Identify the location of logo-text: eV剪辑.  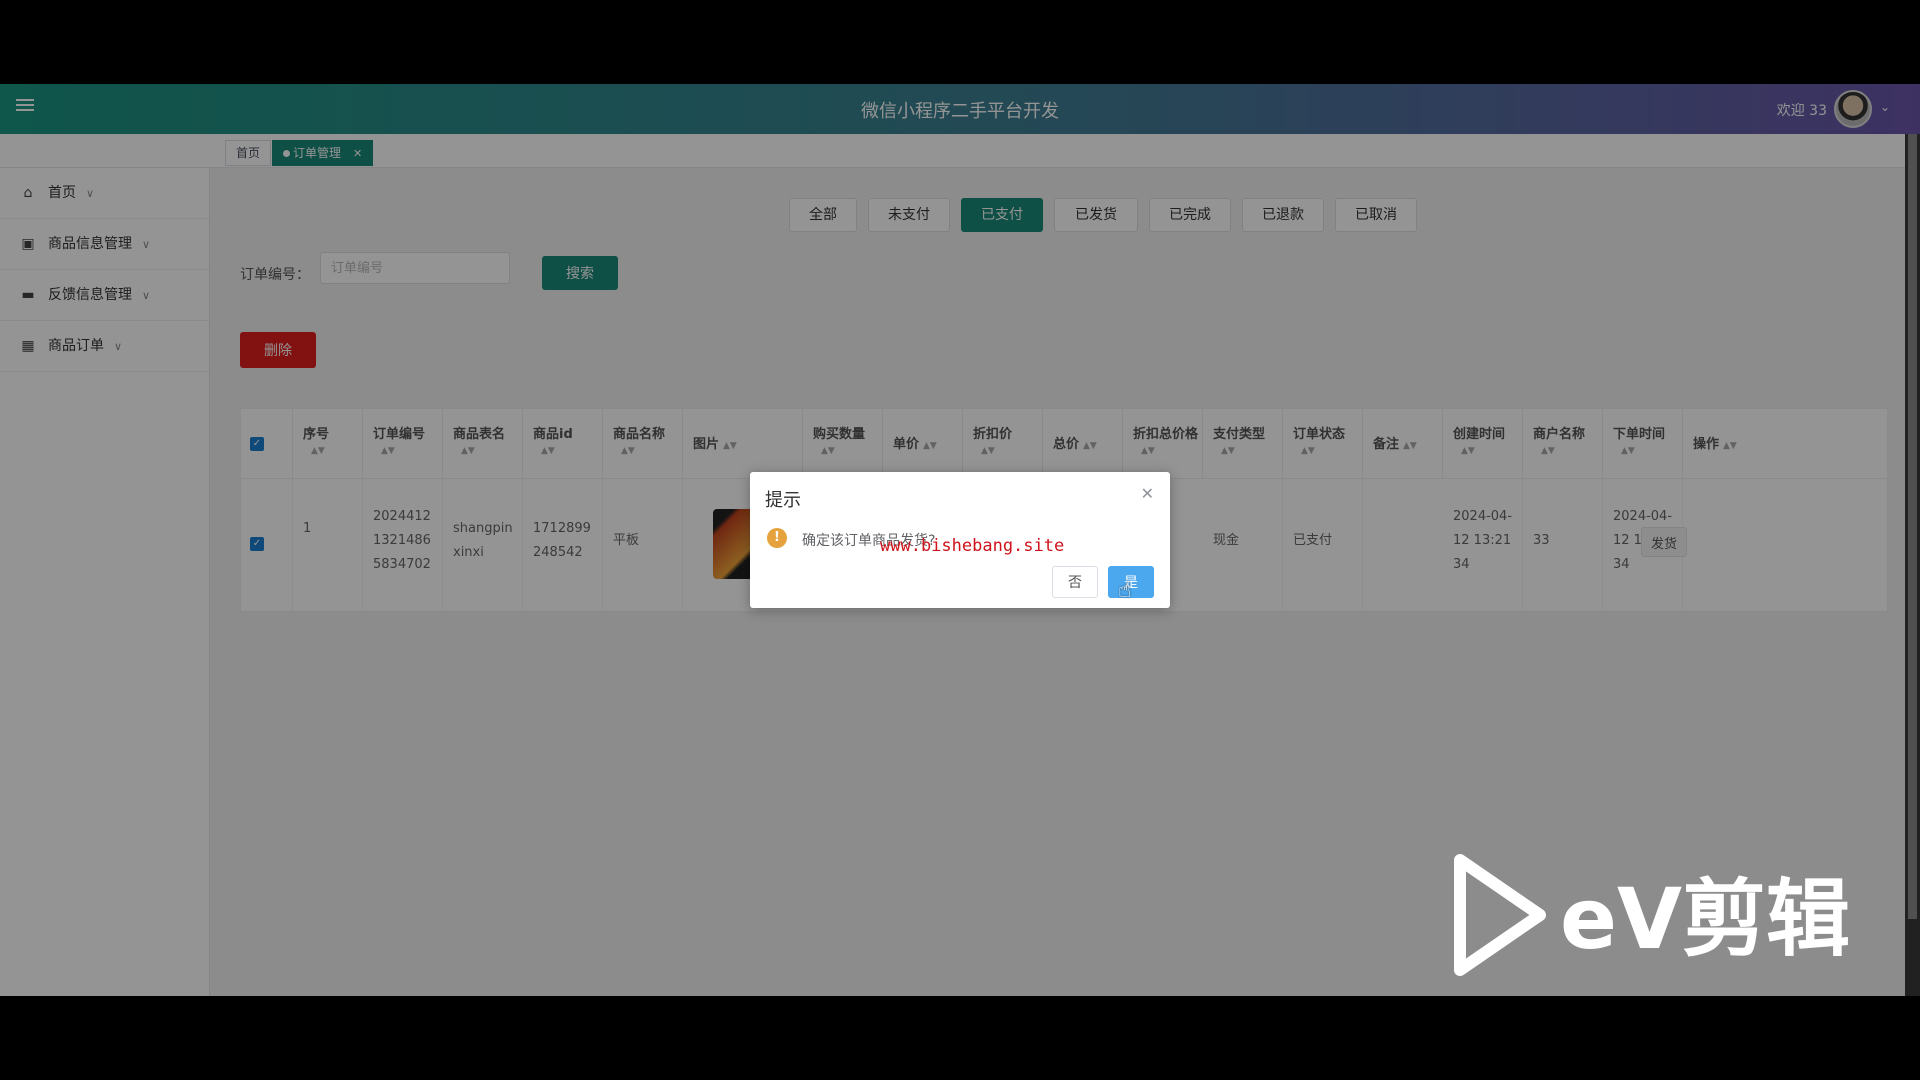
(1705, 919).